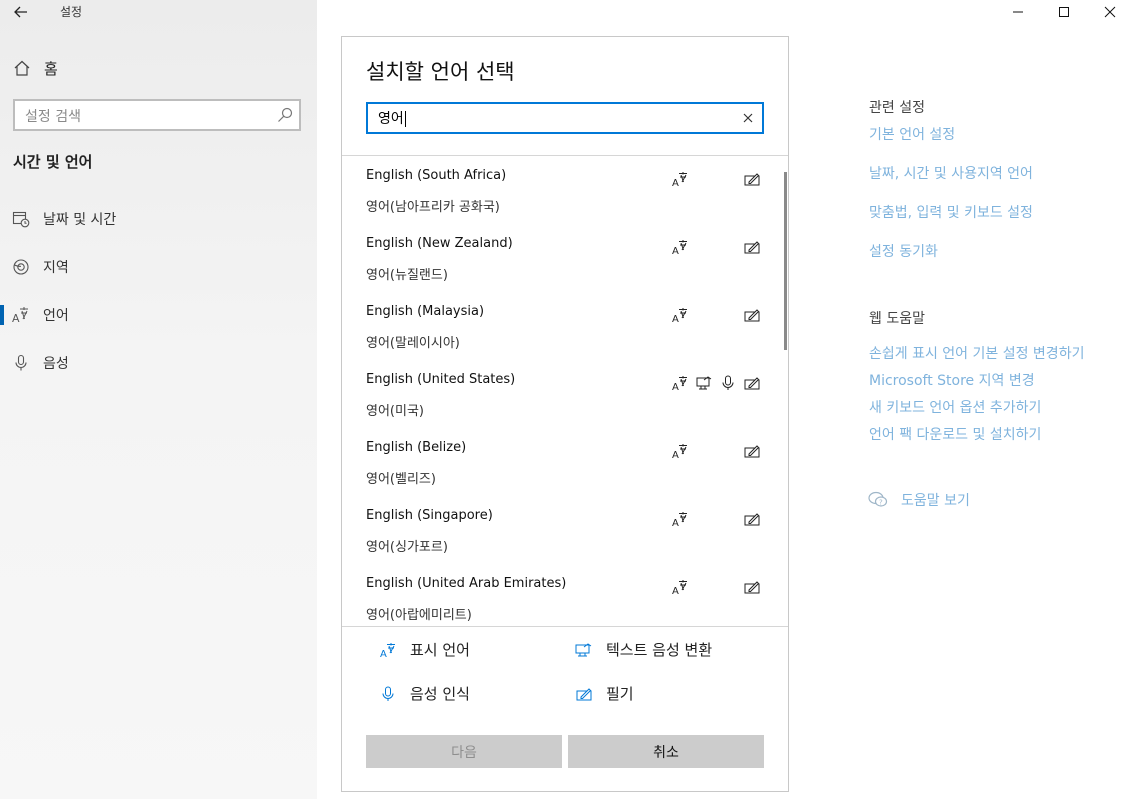 This screenshot has height=799, width=1127. Describe the element at coordinates (951, 173) in the screenshot. I see `related-link-date-time-region: 날짜, 시간 및 사용지역 언어` at that location.